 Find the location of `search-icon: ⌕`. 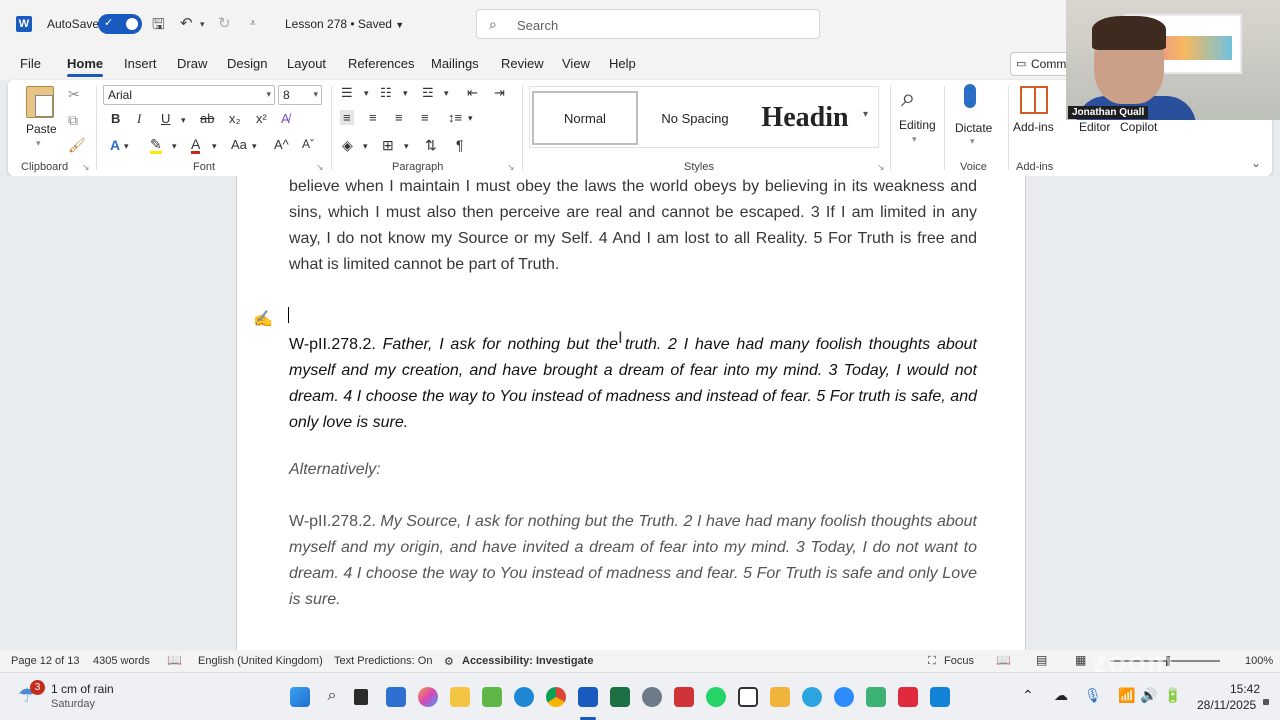

search-icon: ⌕ is located at coordinates (332, 697).